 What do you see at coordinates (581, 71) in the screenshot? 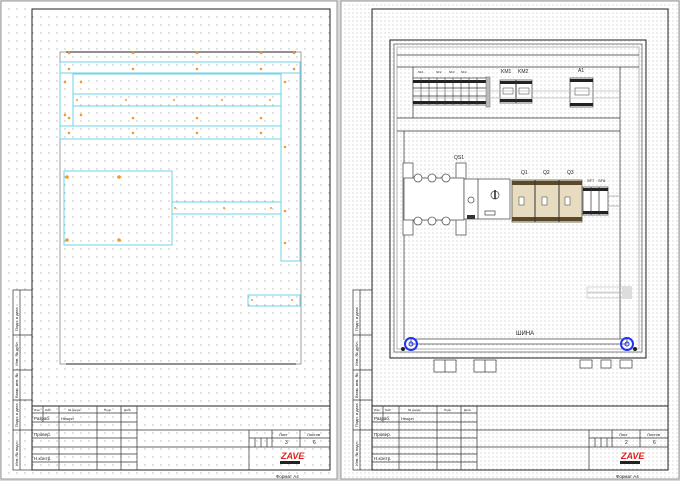
I see `label-a1: A1` at bounding box center [581, 71].